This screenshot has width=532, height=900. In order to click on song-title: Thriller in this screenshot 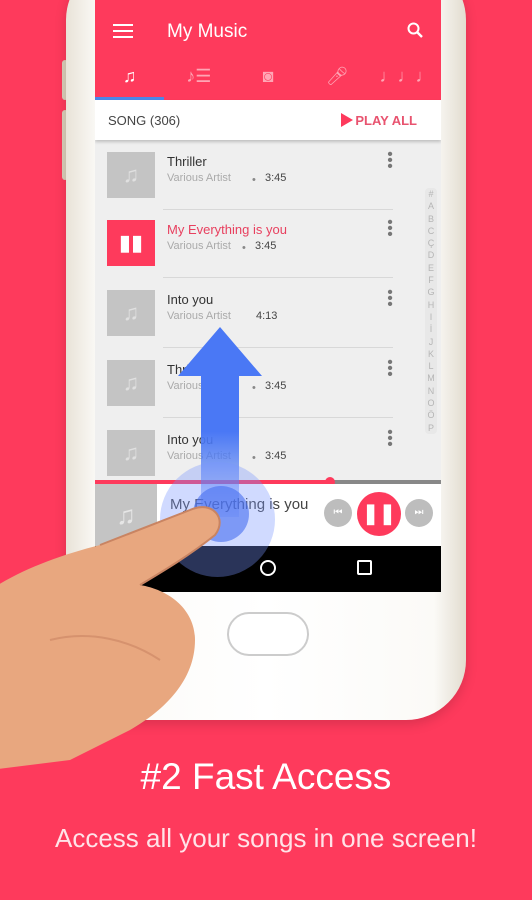, I will do `click(187, 161)`.